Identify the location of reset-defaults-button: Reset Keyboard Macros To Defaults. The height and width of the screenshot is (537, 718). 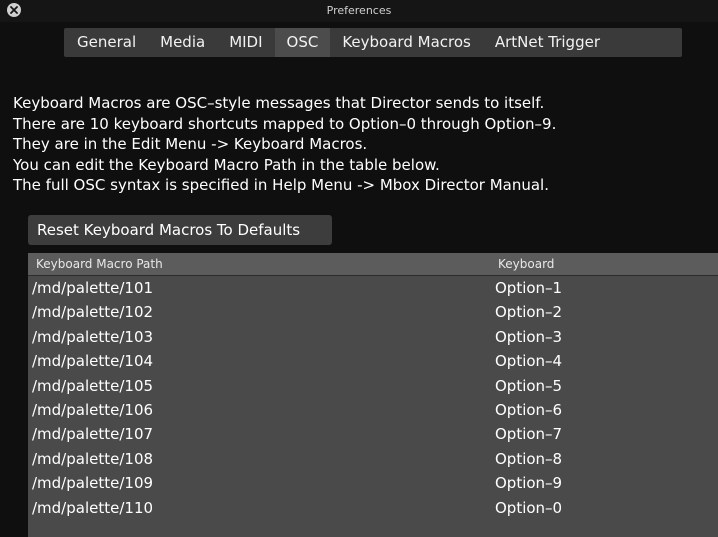
(180, 230).